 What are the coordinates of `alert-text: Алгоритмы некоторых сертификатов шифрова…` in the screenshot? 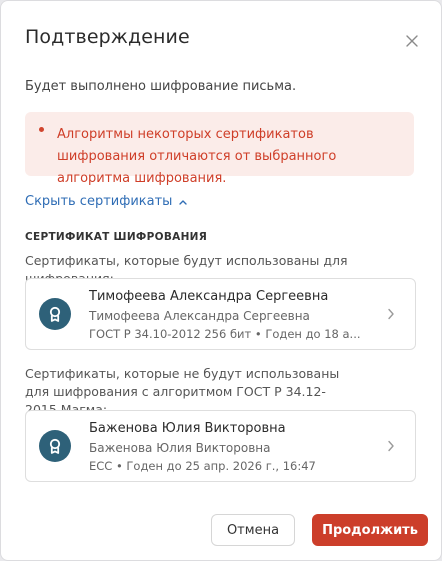 It's located at (197, 156).